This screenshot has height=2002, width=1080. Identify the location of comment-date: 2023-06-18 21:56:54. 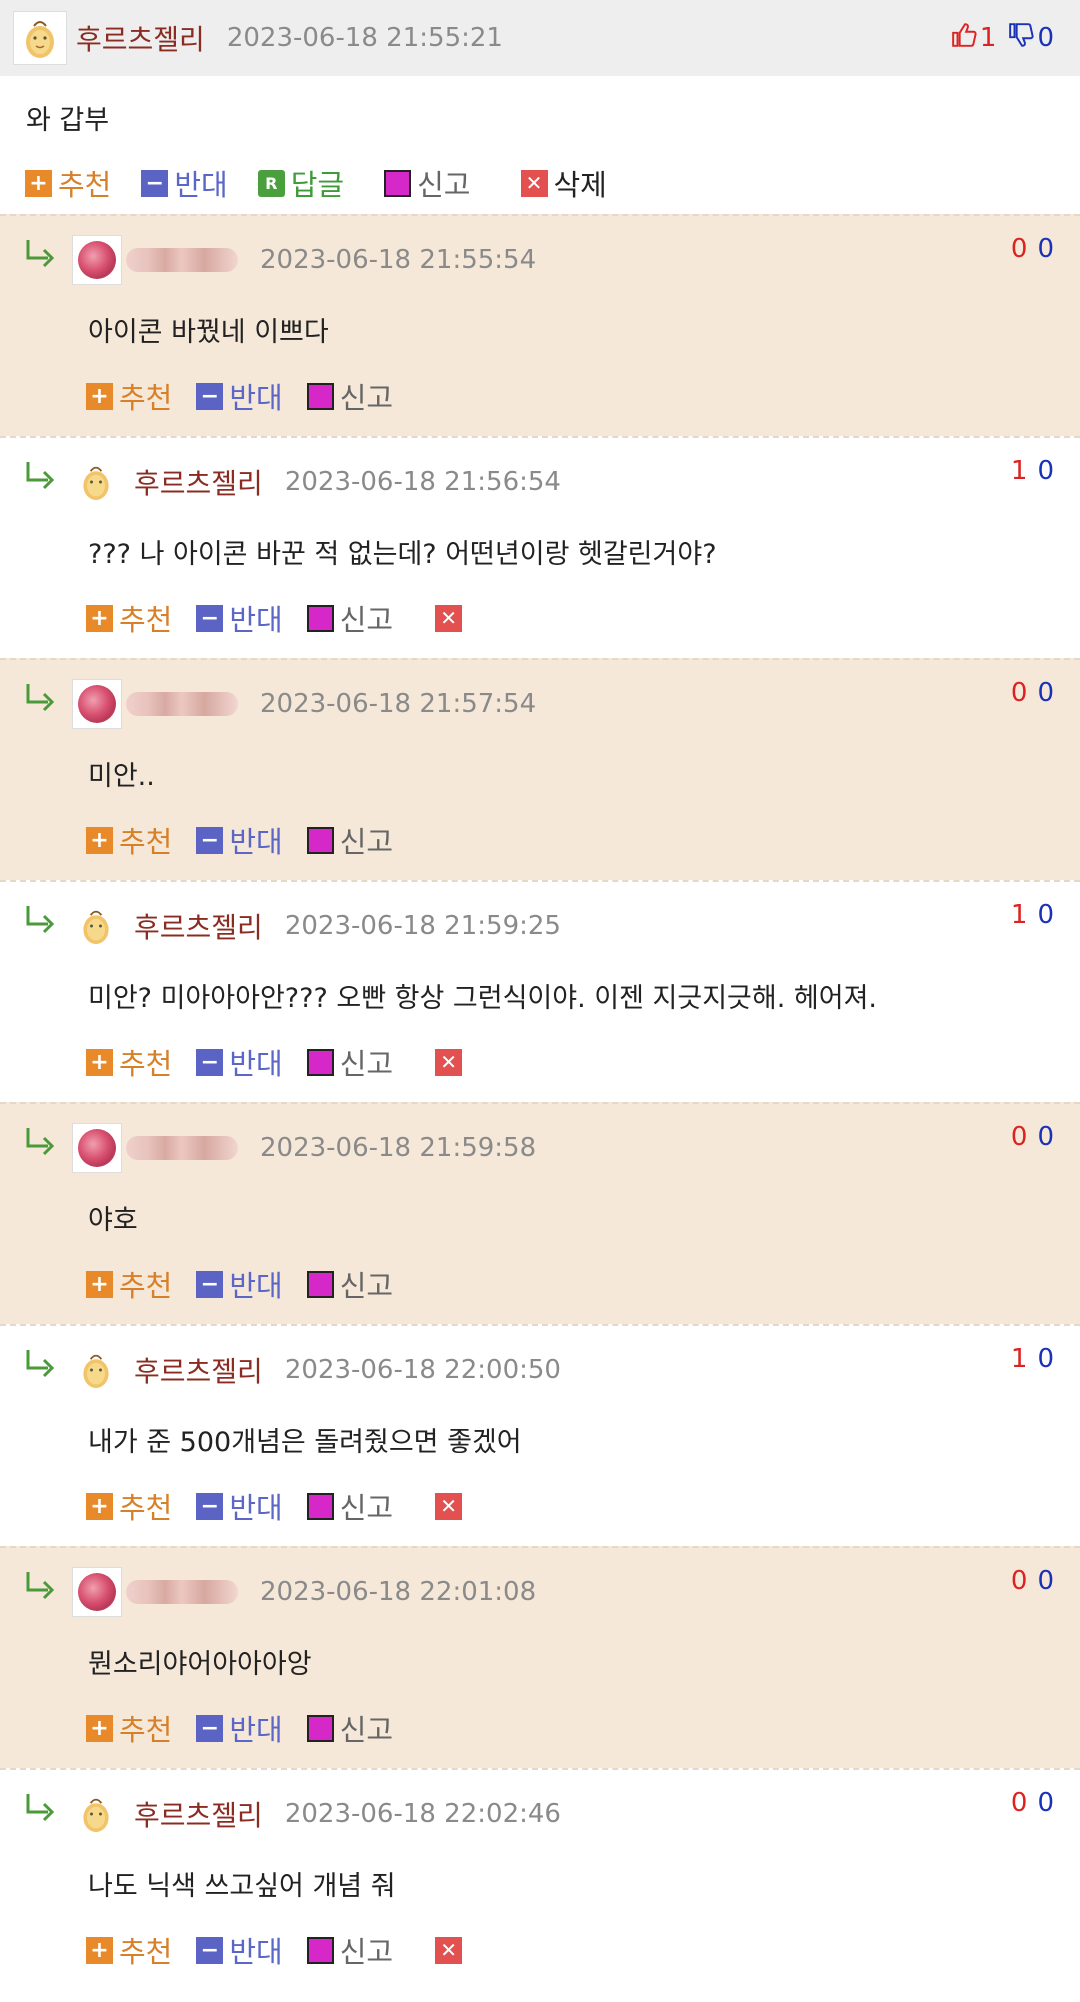
(422, 482).